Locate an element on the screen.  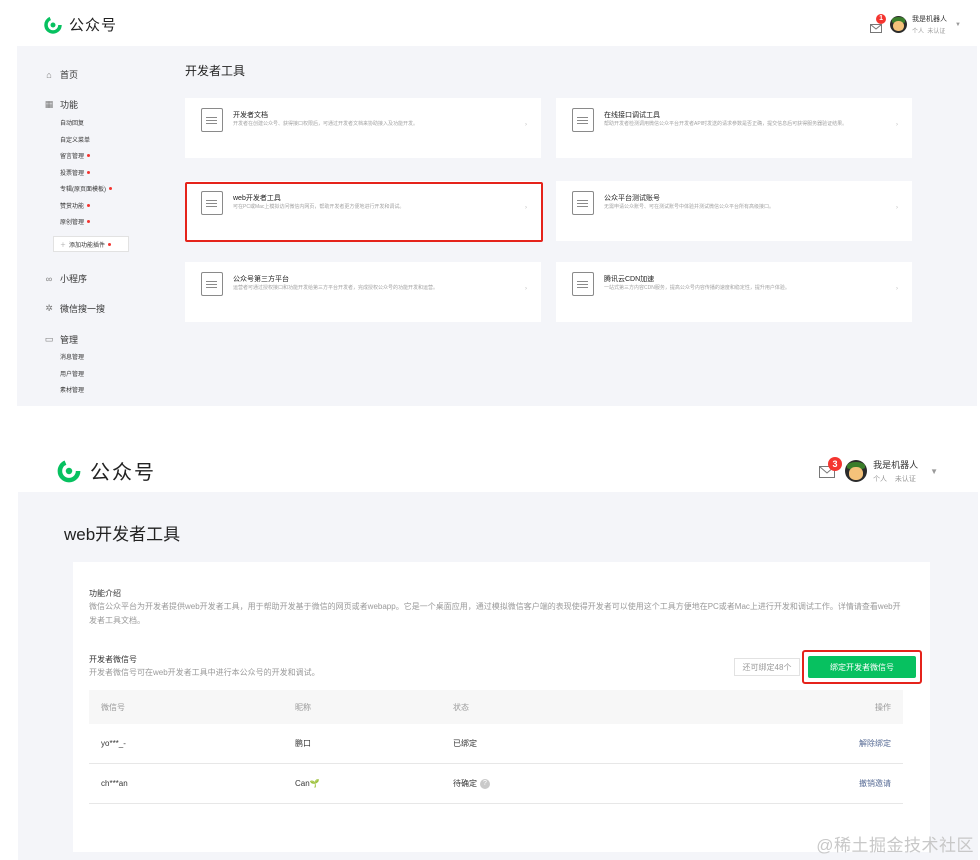
wechat-official-logo-icon is located at coordinates (69, 471).